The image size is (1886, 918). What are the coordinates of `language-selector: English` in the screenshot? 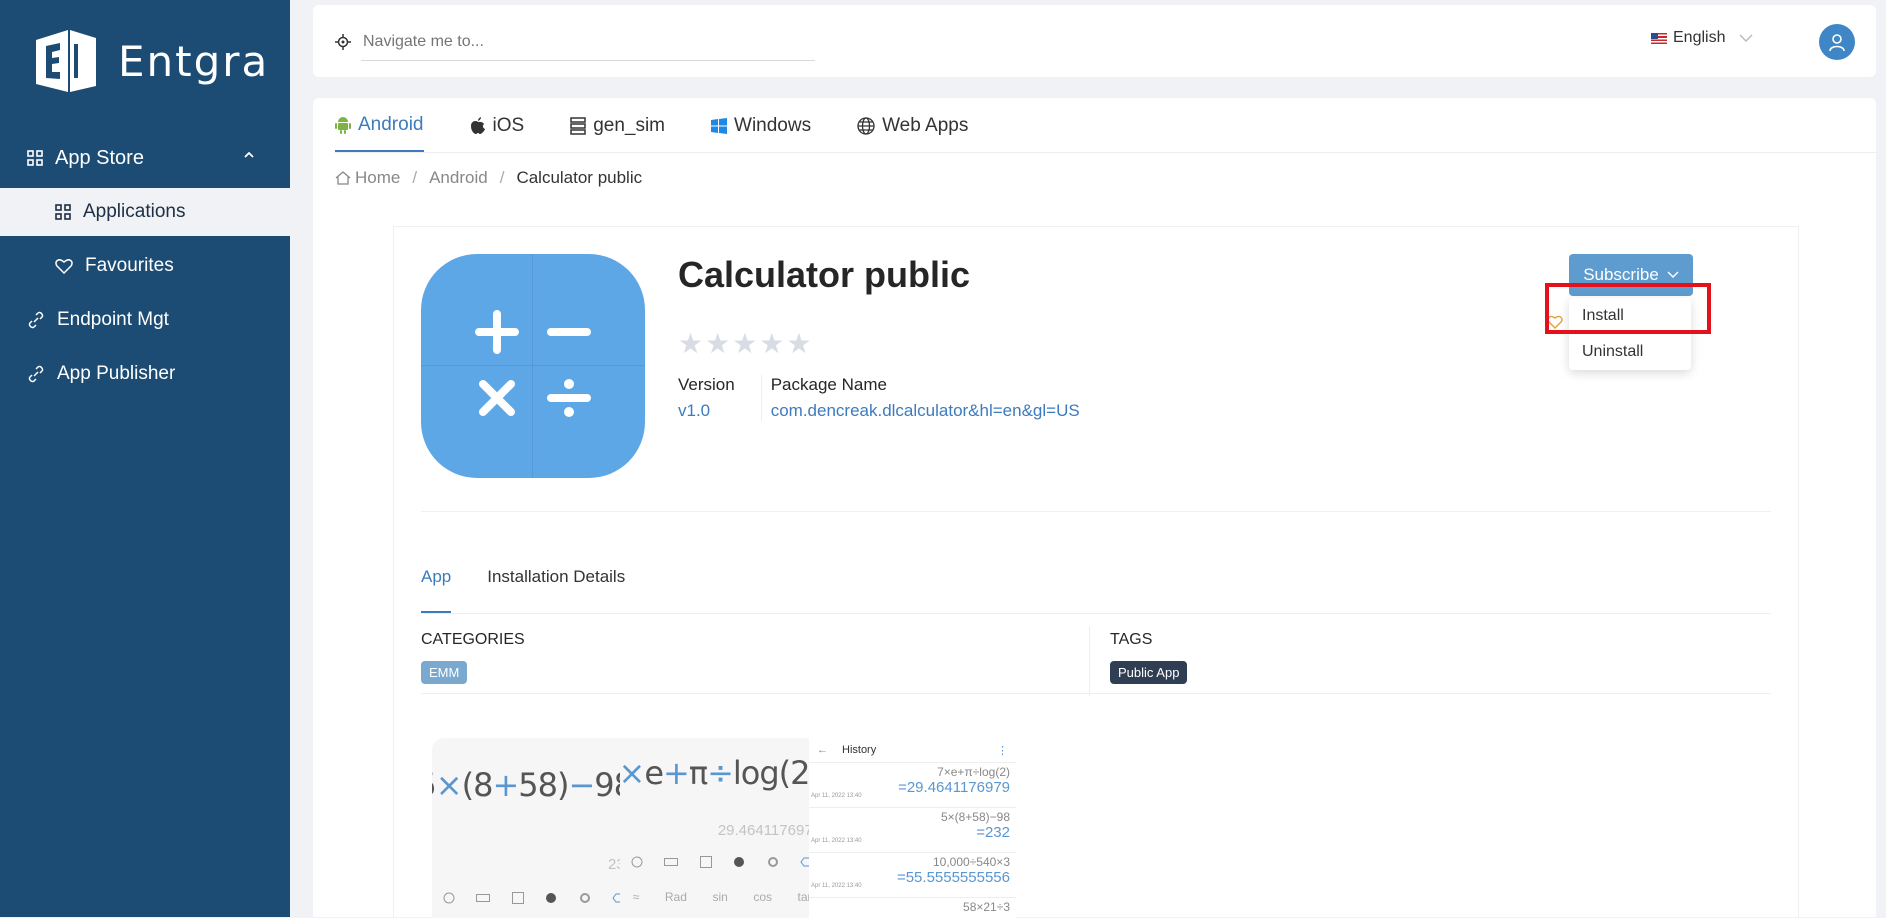 It's located at (1702, 38).